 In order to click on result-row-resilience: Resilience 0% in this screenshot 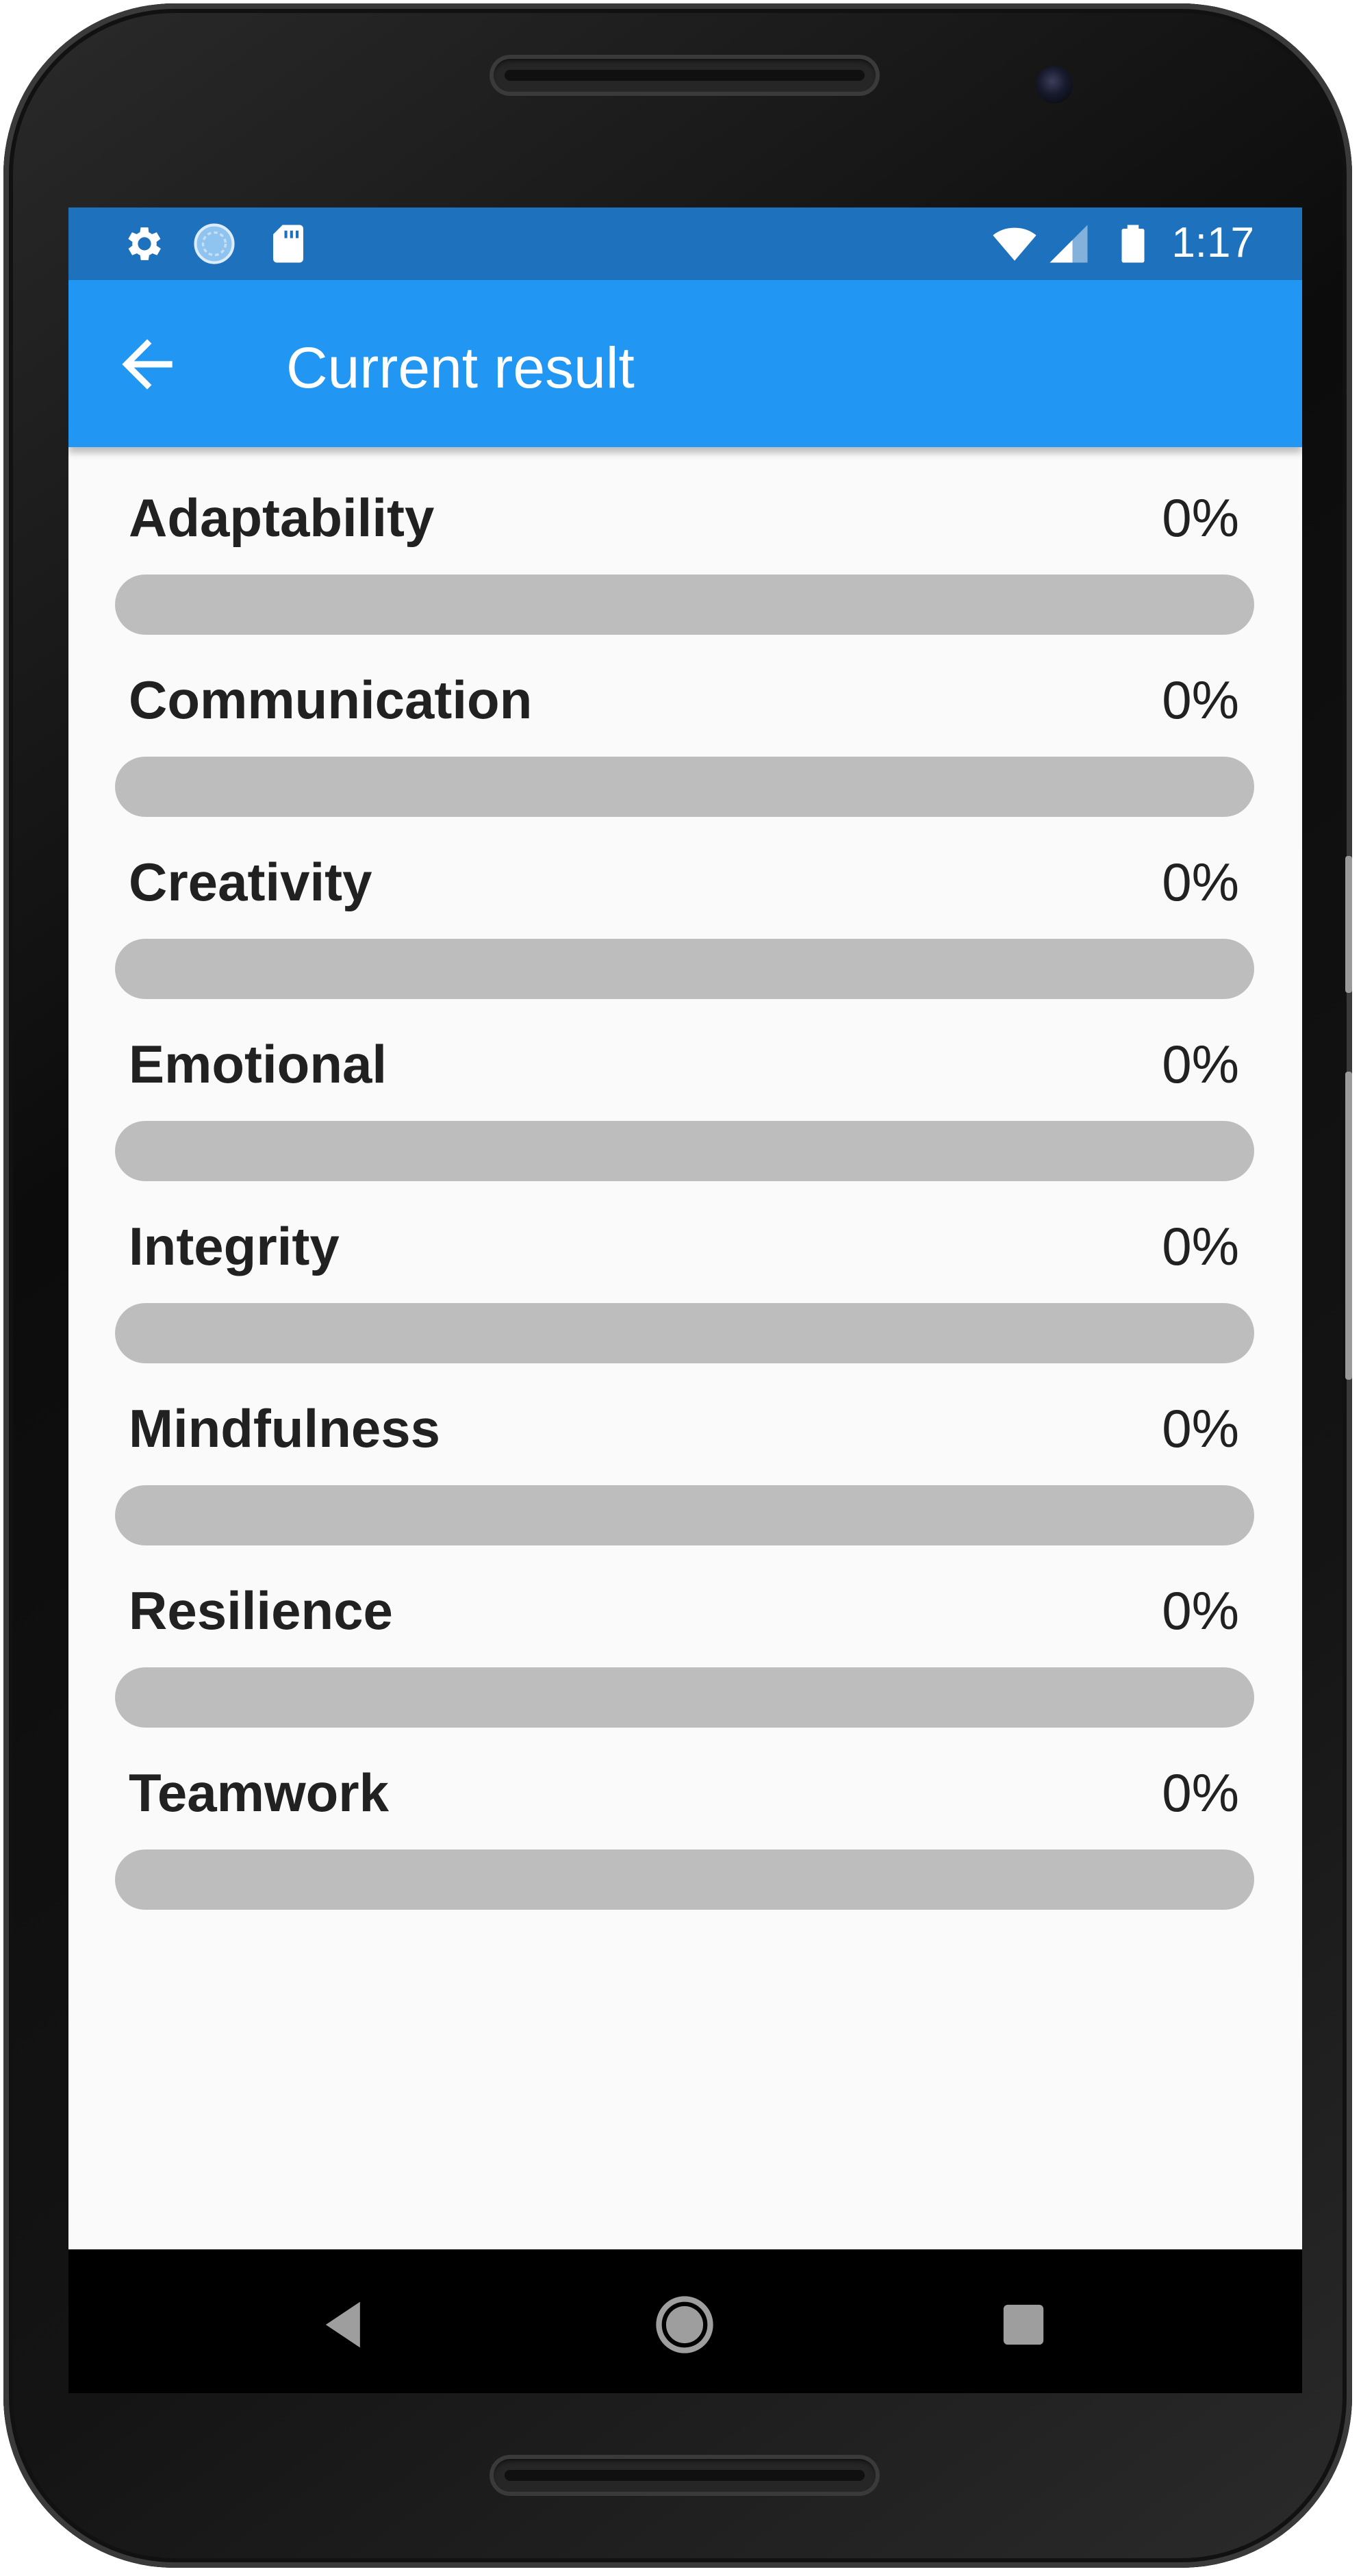, I will do `click(685, 1634)`.